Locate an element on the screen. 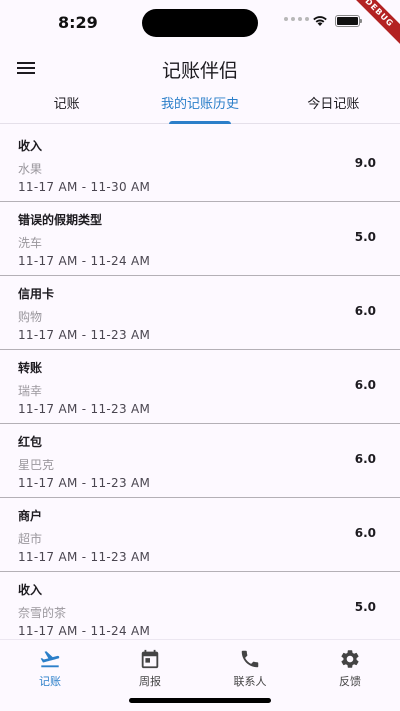 Image resolution: width=400 pixels, height=711 pixels. record-description: 洗车 is located at coordinates (30, 243).